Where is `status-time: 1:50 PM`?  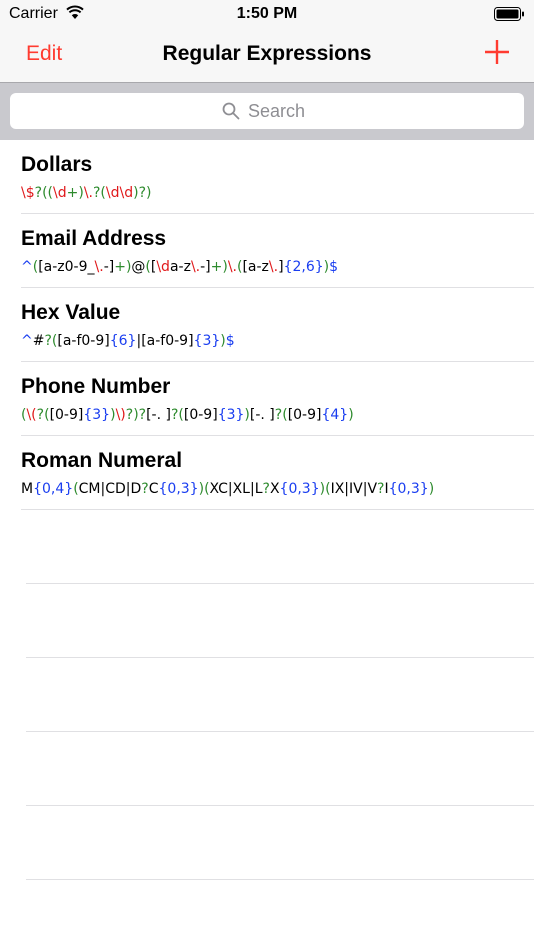 status-time: 1:50 PM is located at coordinates (267, 13).